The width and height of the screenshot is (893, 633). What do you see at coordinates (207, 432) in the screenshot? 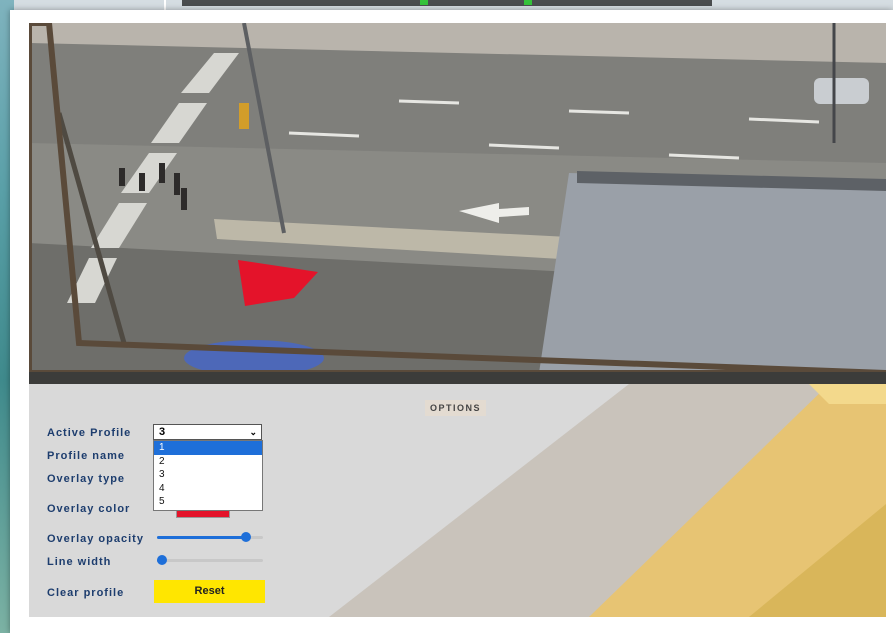
I see `active-profile-select: 3 ⌄` at bounding box center [207, 432].